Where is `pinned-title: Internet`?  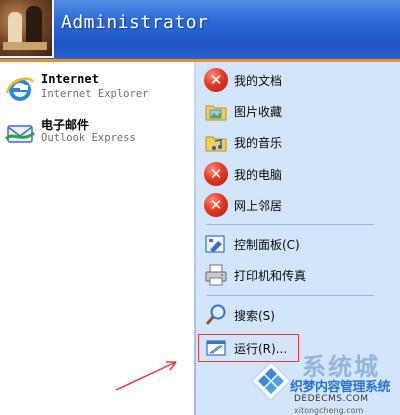 pinned-title: Internet is located at coordinates (70, 79).